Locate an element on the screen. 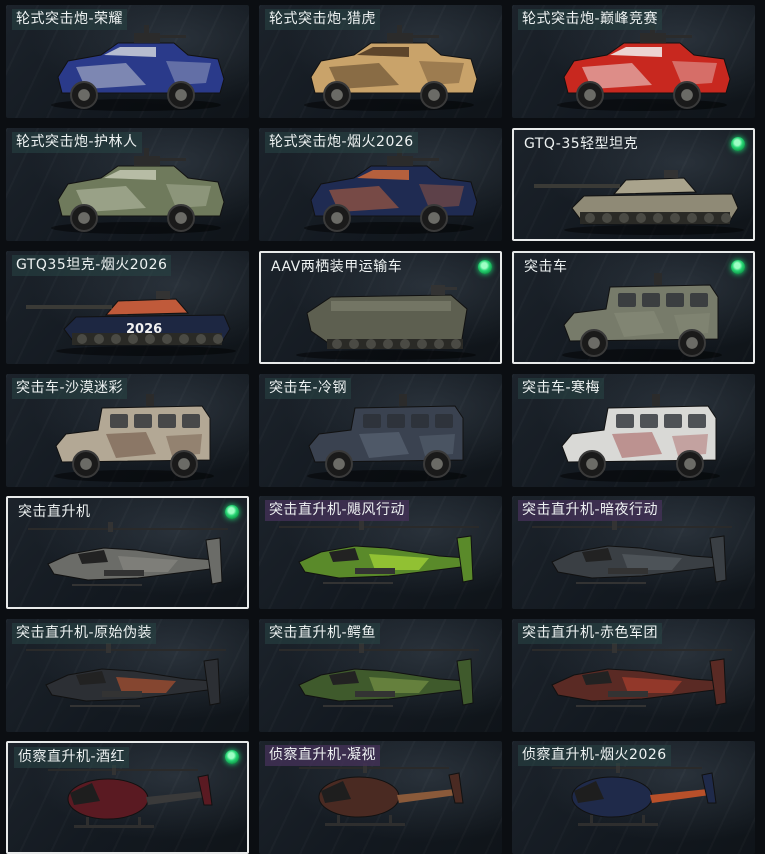  skin-name-label: 突击车-沙漠迷彩 is located at coordinates (70, 388).